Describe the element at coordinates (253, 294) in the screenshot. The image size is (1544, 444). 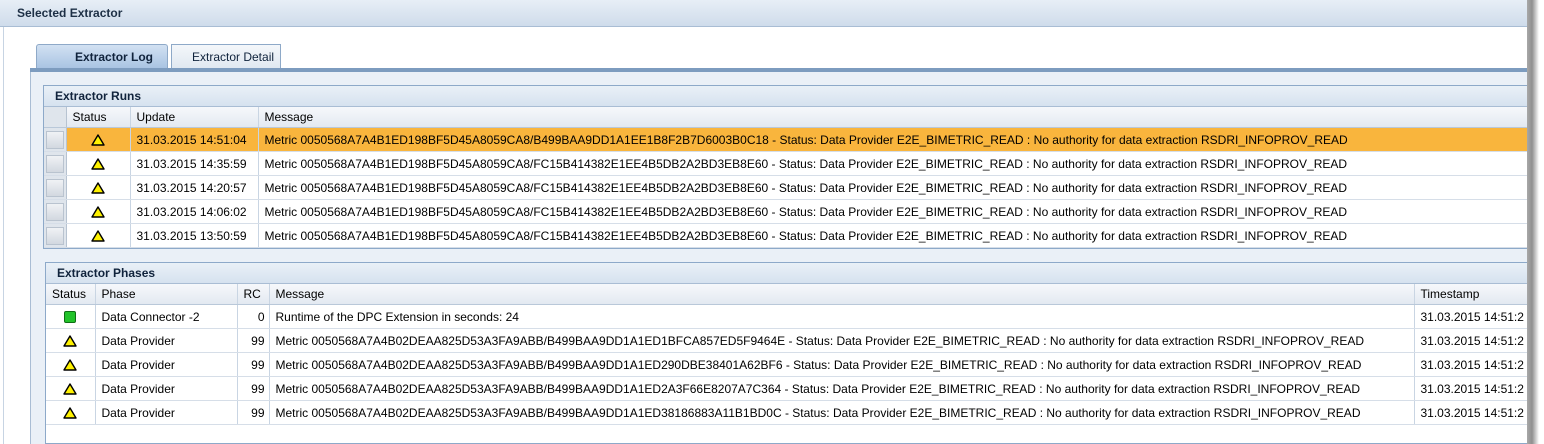
I see `column-header-rc: RC` at that location.